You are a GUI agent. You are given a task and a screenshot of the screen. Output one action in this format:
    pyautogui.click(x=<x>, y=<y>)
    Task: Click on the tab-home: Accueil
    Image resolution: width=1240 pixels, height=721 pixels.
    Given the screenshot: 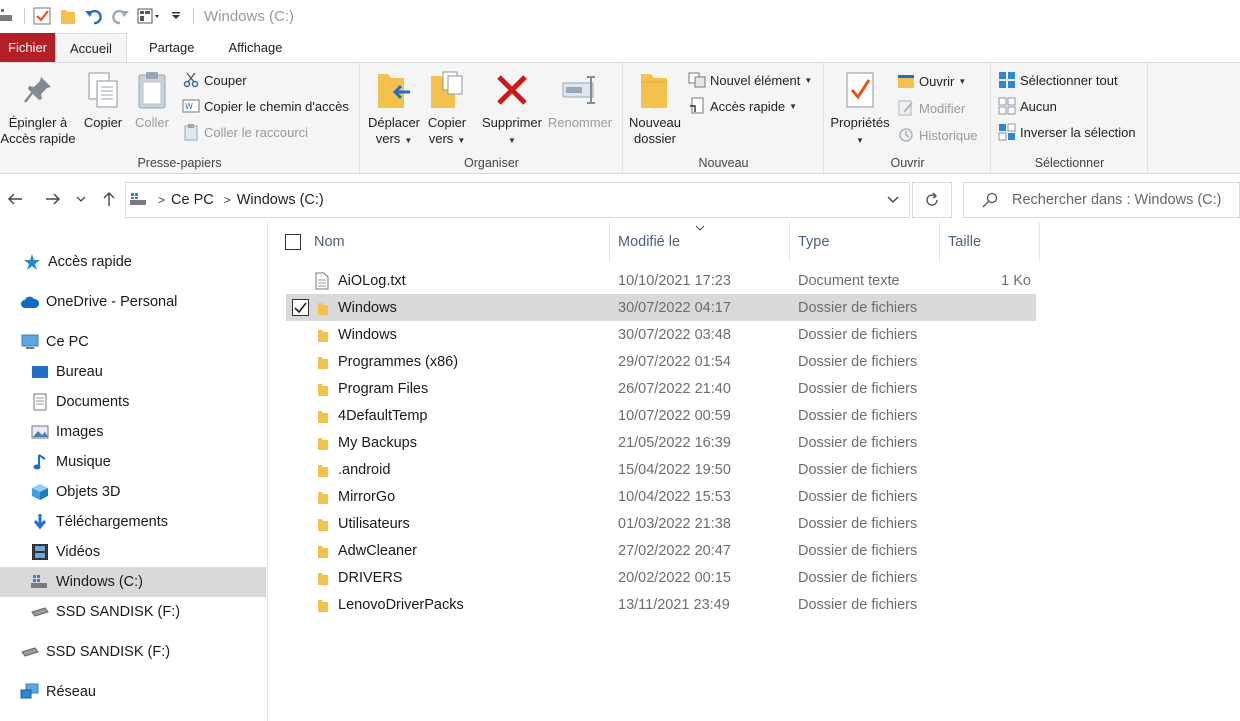 What is the action you would take?
    pyautogui.click(x=91, y=47)
    